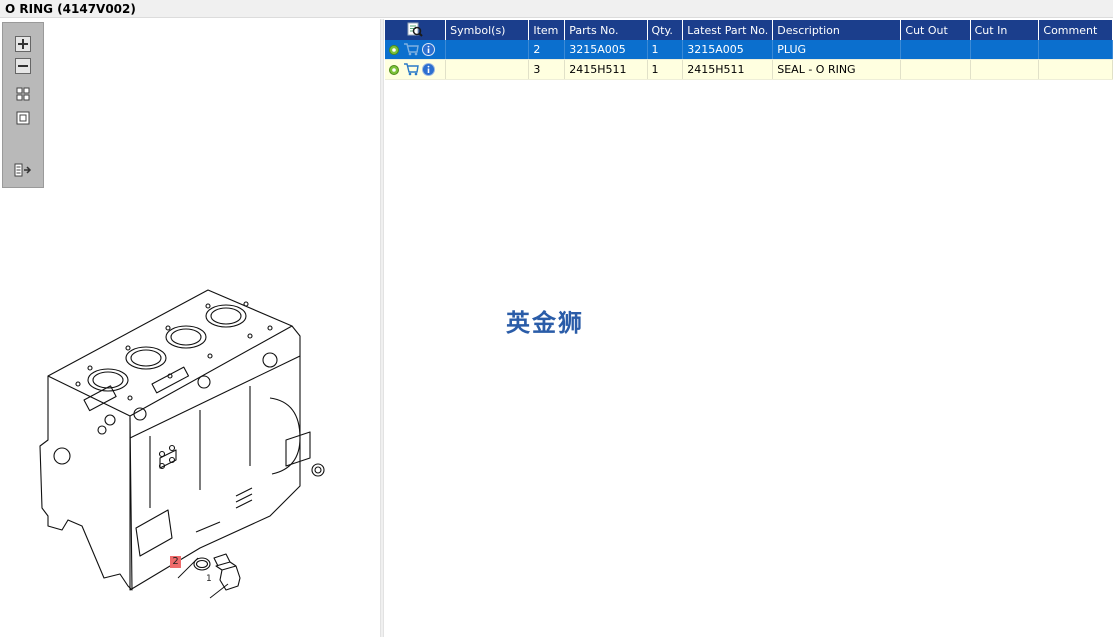  Describe the element at coordinates (487, 30) in the screenshot. I see `header-symbols: Symbol(s)` at that location.